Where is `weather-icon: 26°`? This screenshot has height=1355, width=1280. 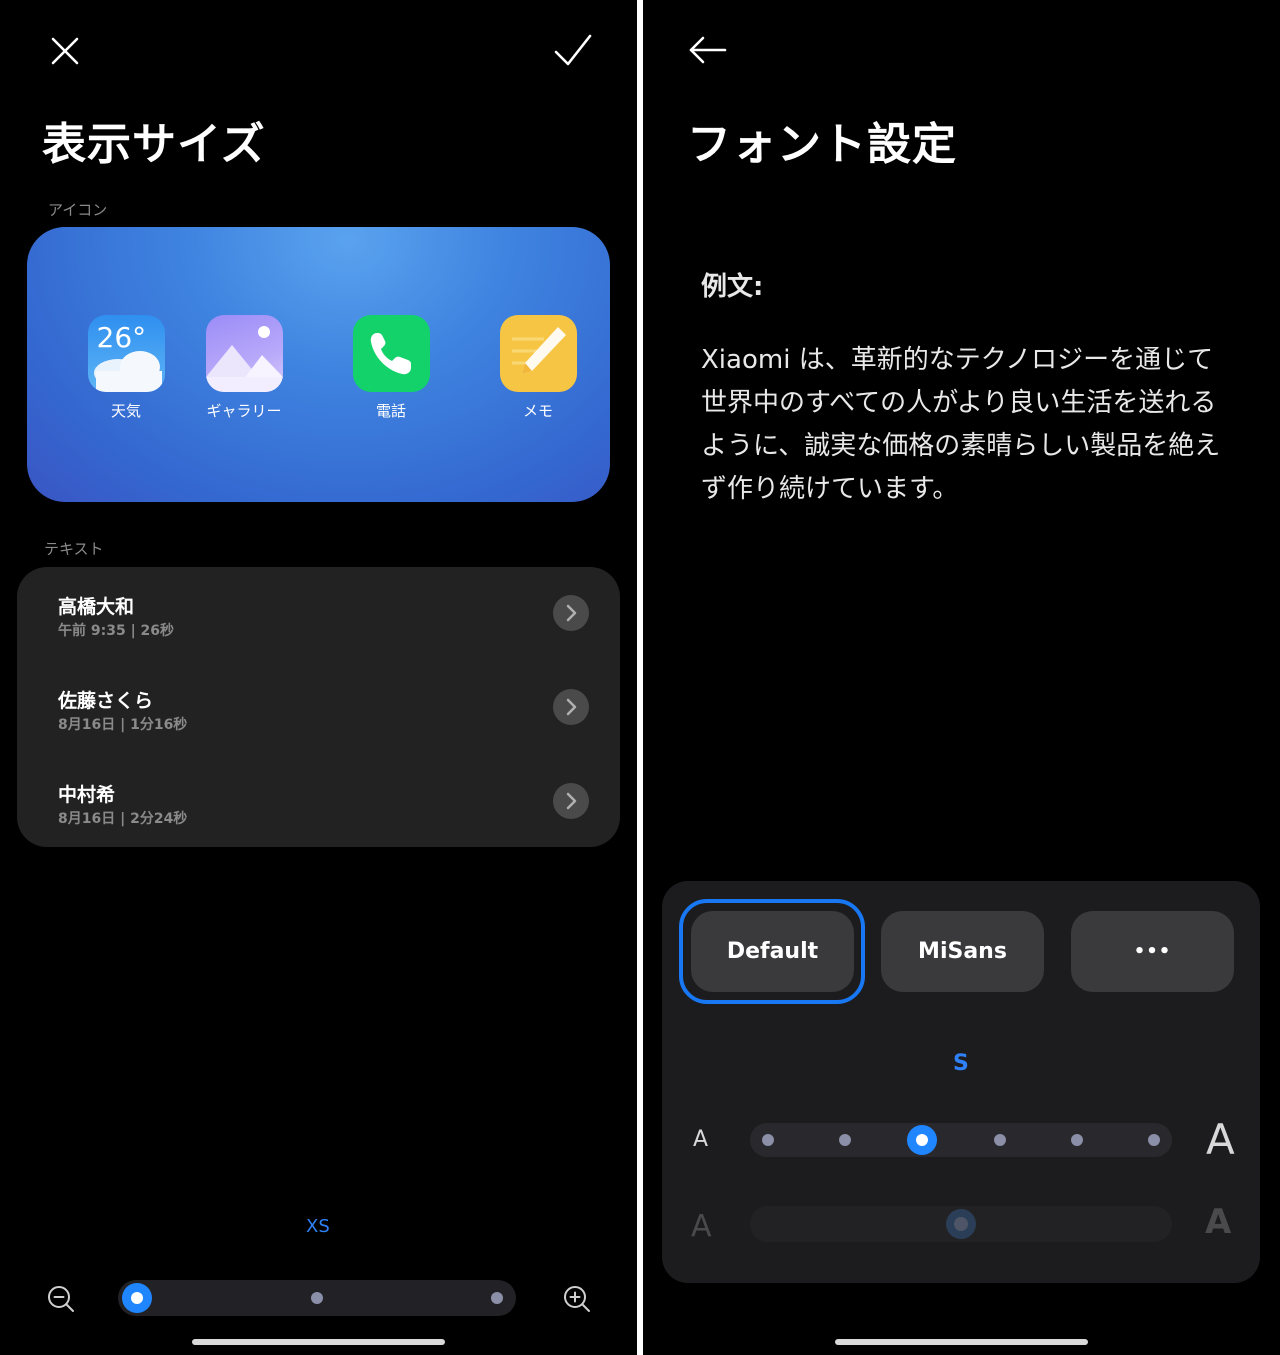
weather-icon: 26° is located at coordinates (126, 353).